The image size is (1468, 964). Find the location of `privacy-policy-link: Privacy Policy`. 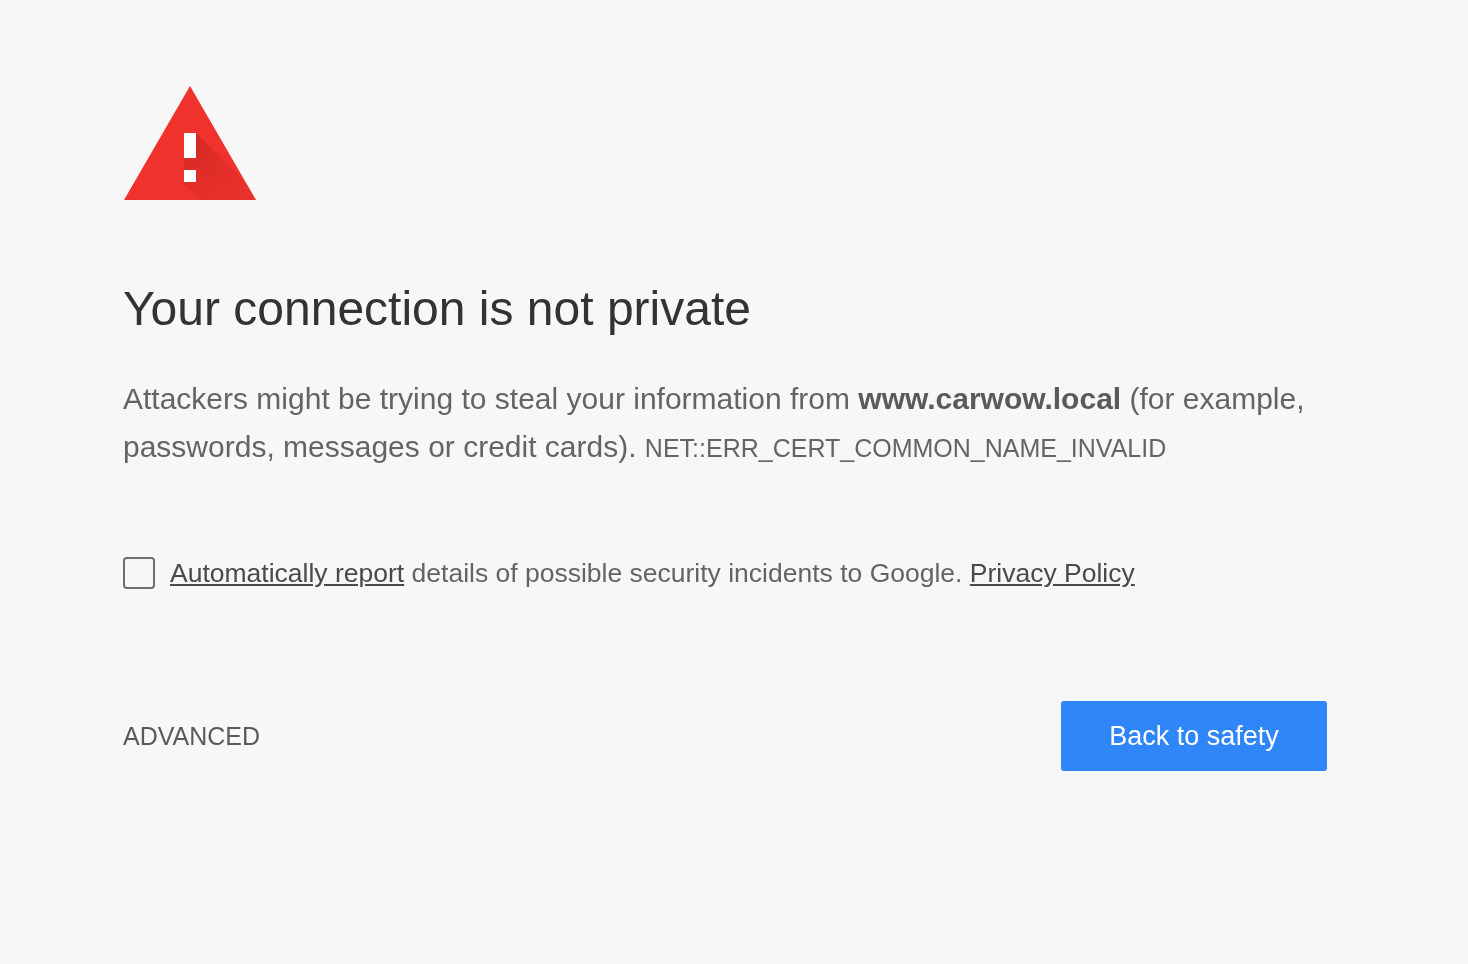

privacy-policy-link: Privacy Policy is located at coordinates (1052, 573).